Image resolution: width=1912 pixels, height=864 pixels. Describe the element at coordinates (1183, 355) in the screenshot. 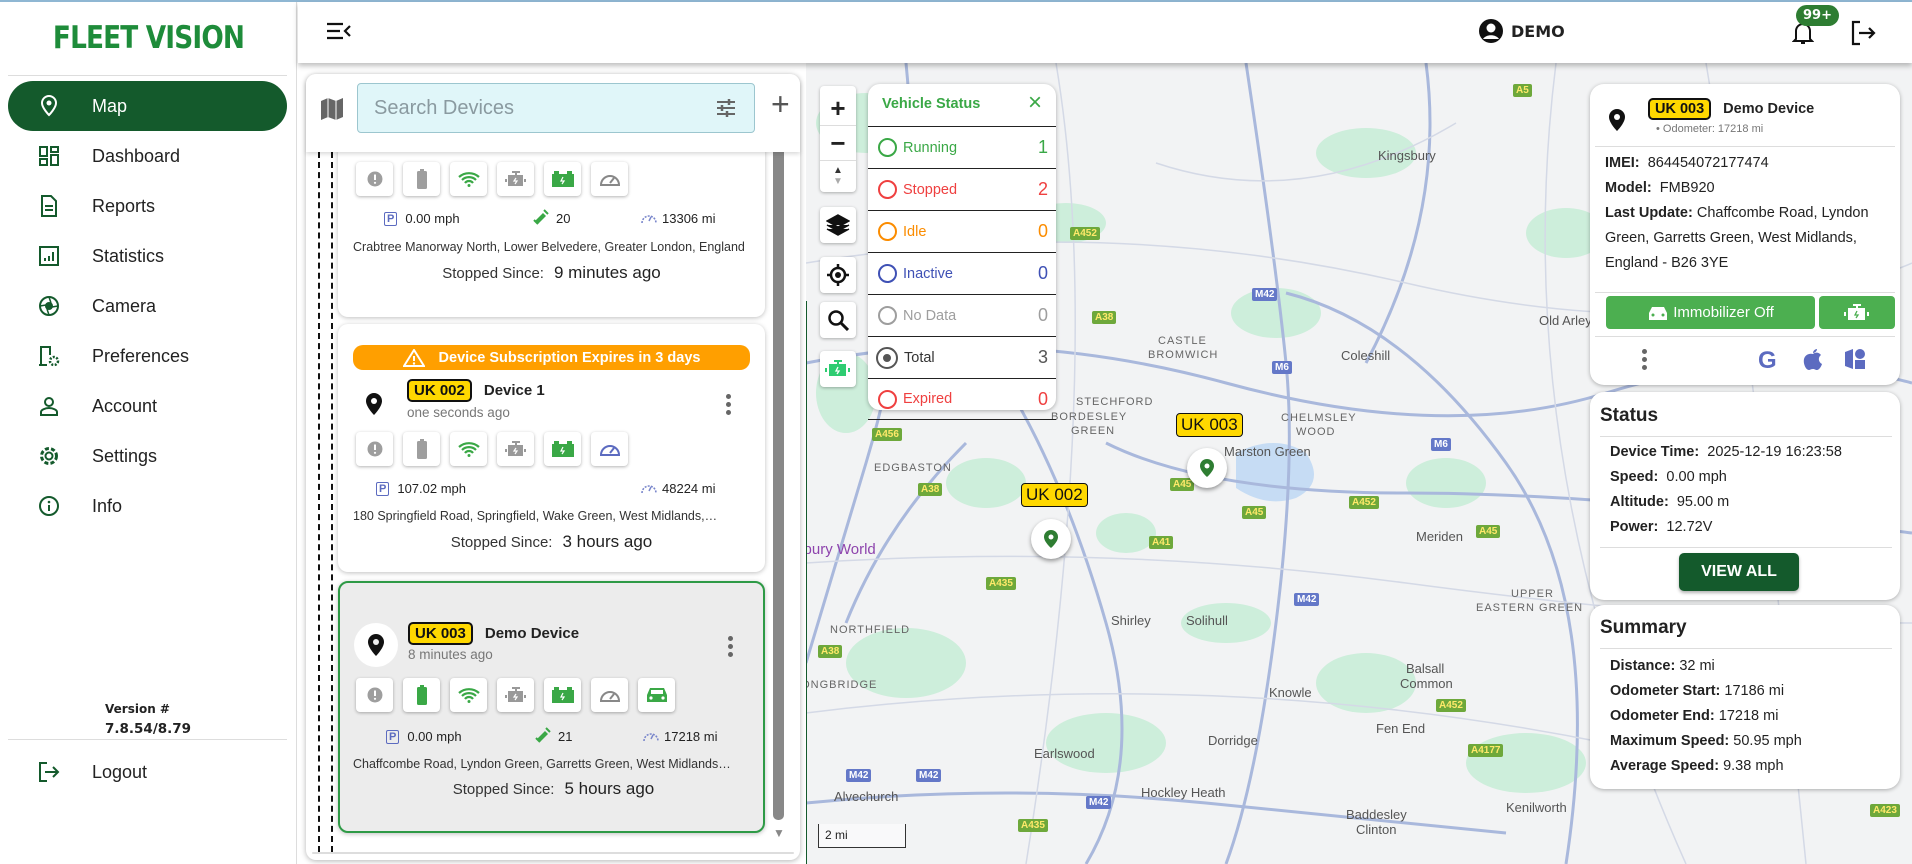

I see `map-label: BROMWICH` at that location.